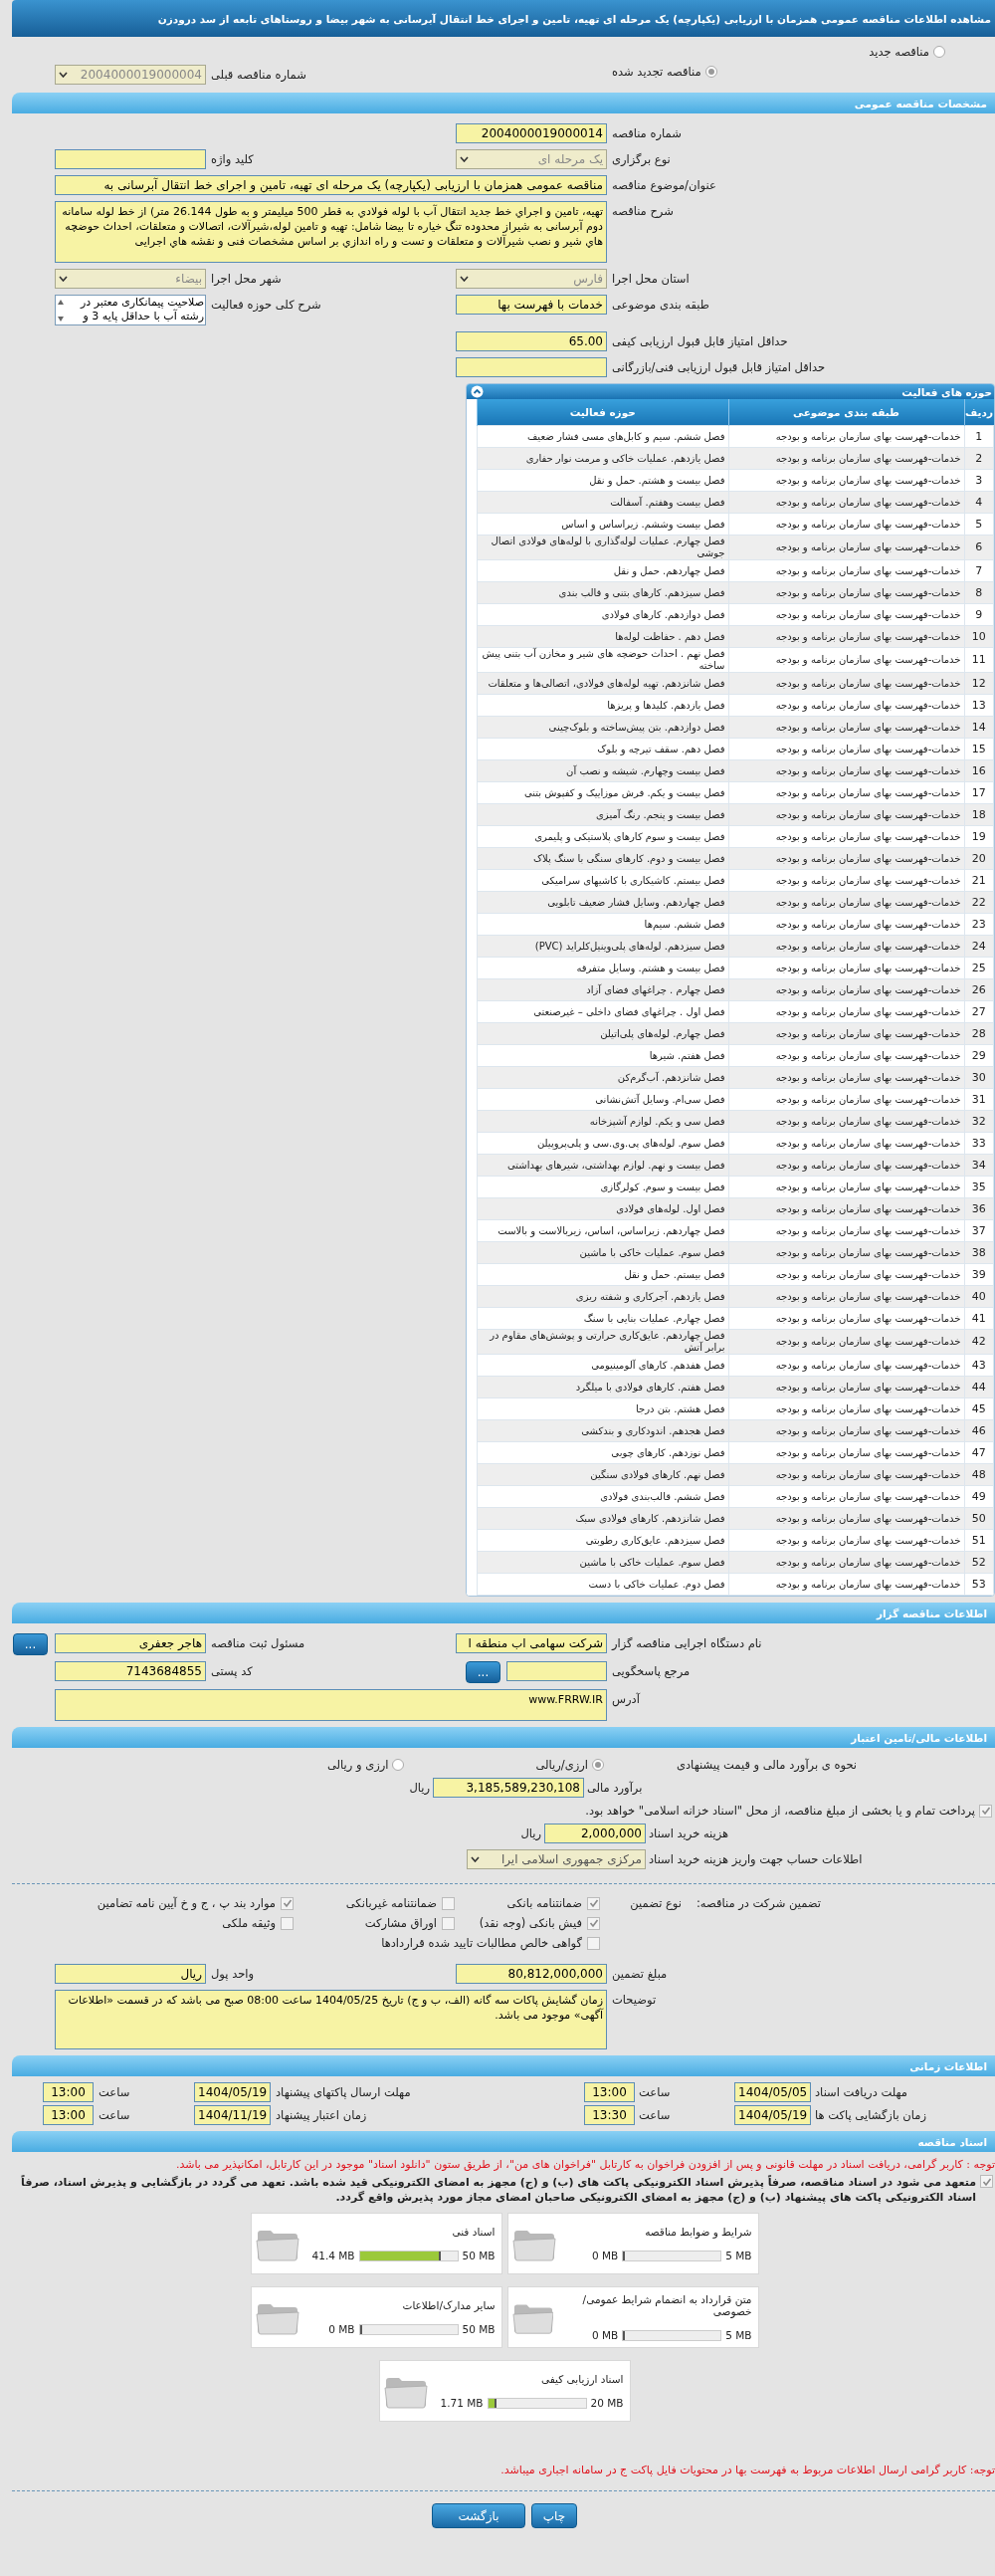 The width and height of the screenshot is (995, 2576). I want to click on table-cell: فصل بیست و دوم. کارهای سنگی با سنگ پلاک, so click(602, 858).